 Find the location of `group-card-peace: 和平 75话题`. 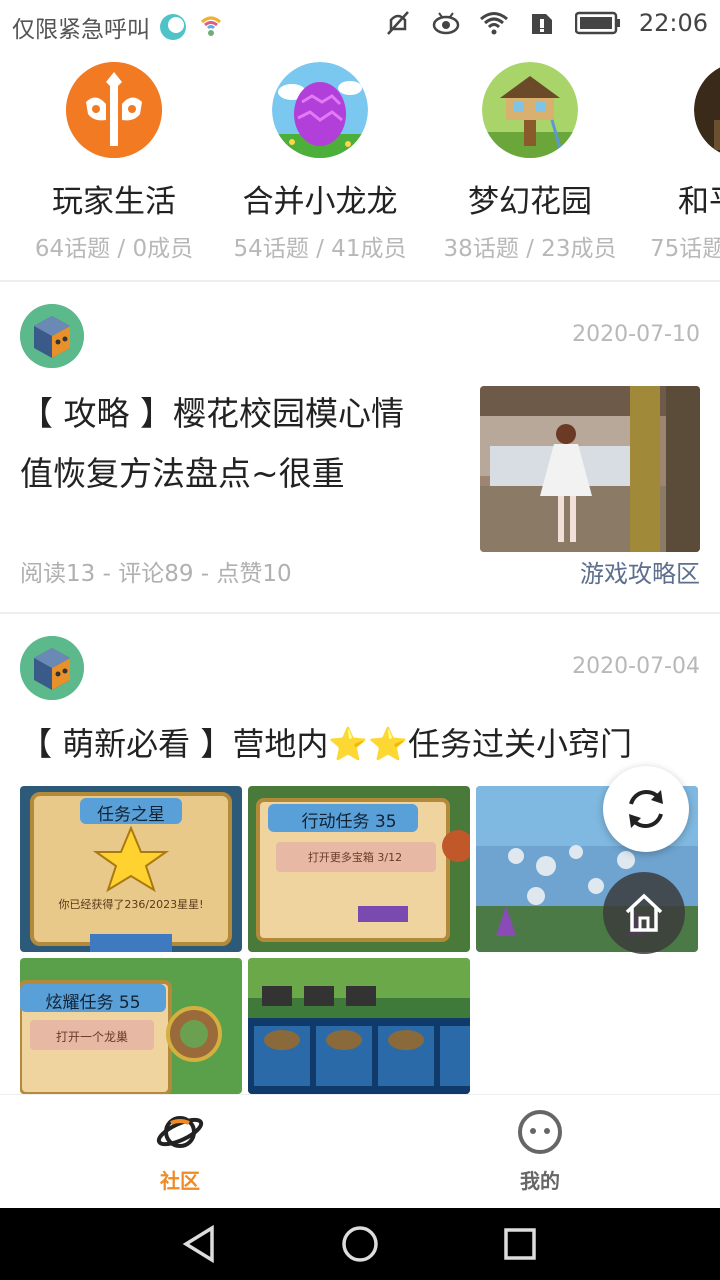

group-card-peace: 和平 75话题 is located at coordinates (680, 162).